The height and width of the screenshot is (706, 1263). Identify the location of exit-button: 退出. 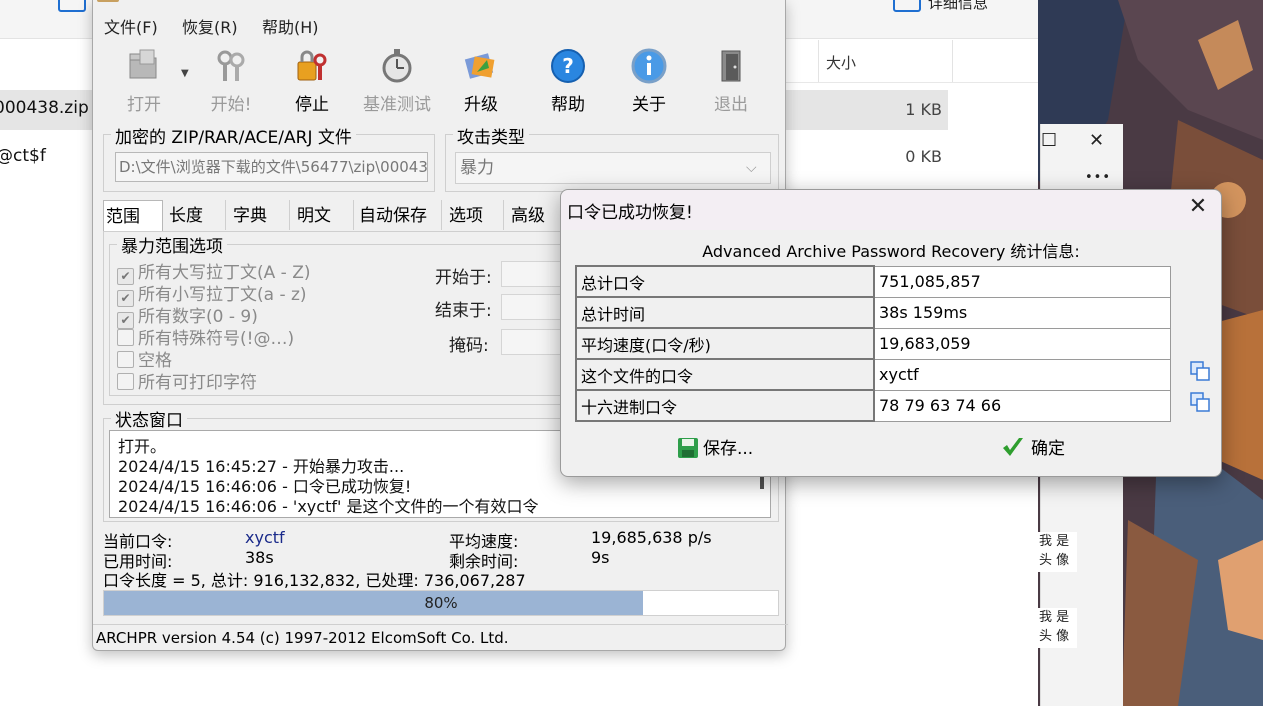
(731, 78).